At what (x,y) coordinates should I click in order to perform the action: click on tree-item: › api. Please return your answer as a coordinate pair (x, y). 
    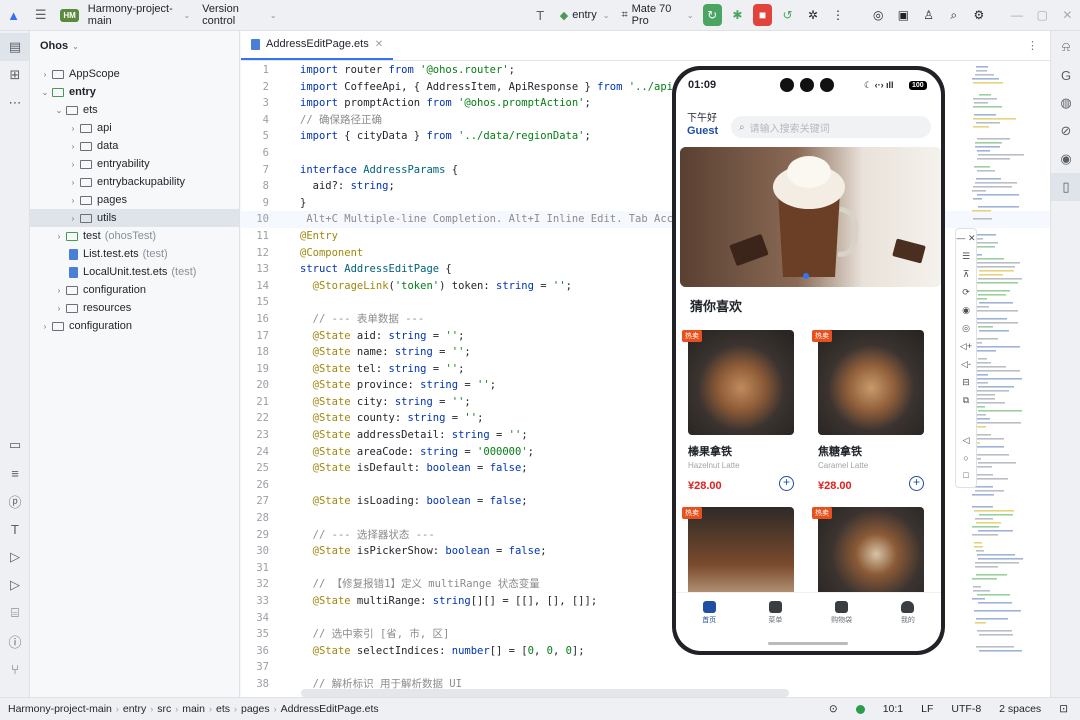
    Looking at the image, I should click on (134, 128).